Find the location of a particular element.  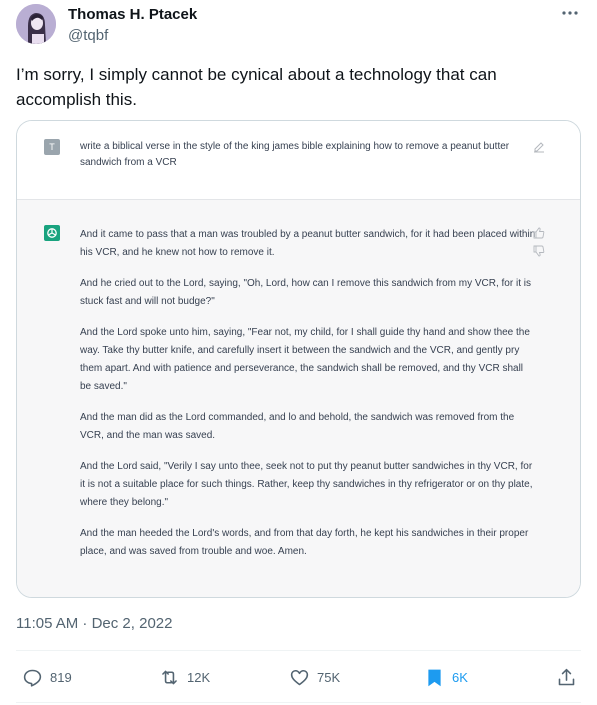

share-icon is located at coordinates (566, 676).